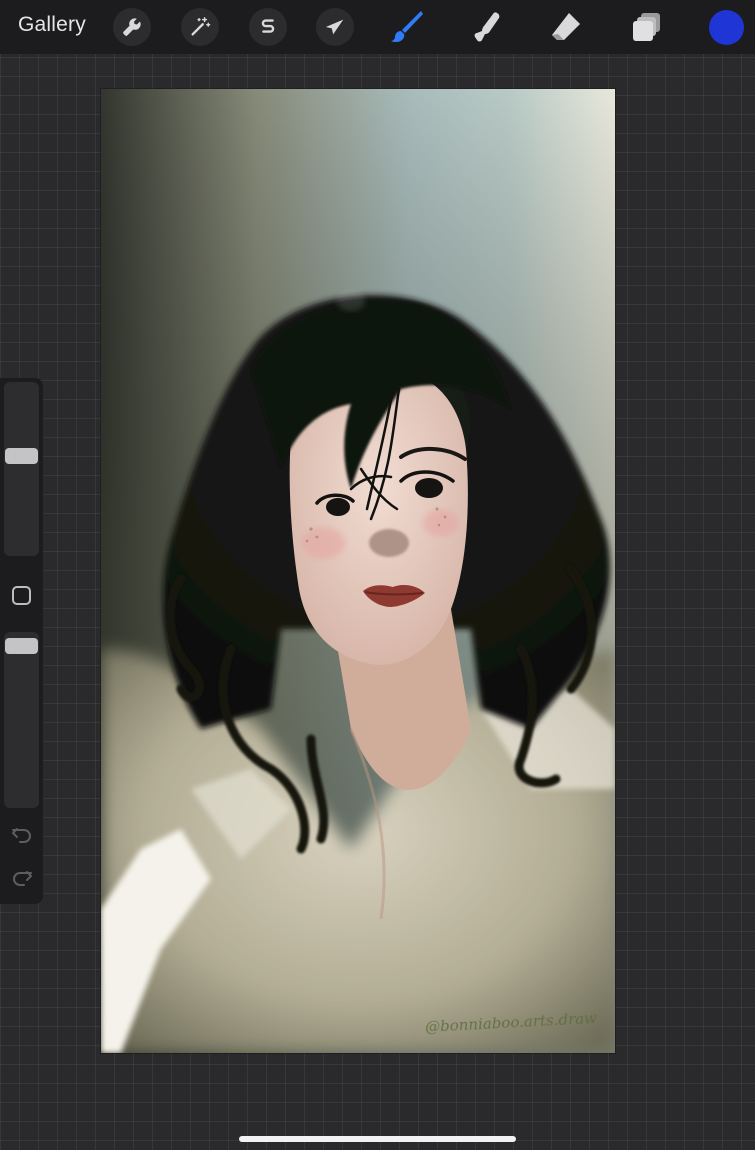 The height and width of the screenshot is (1150, 755). Describe the element at coordinates (21, 455) in the screenshot. I see `brush-size-thumb` at that location.